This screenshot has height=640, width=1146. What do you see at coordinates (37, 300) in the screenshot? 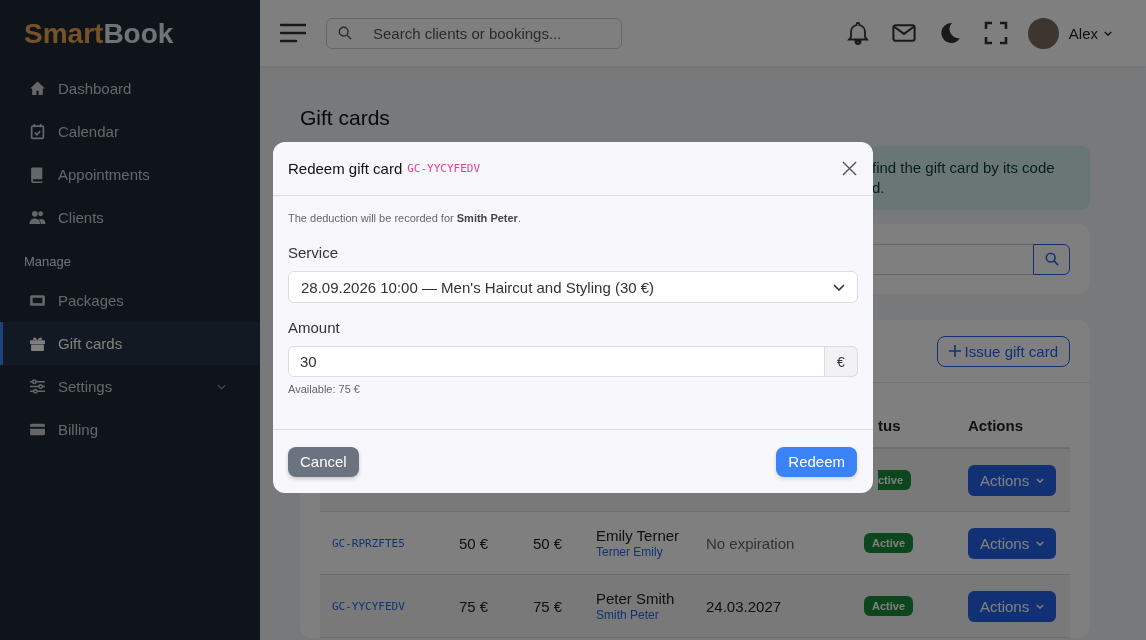
I see `box-icon` at bounding box center [37, 300].